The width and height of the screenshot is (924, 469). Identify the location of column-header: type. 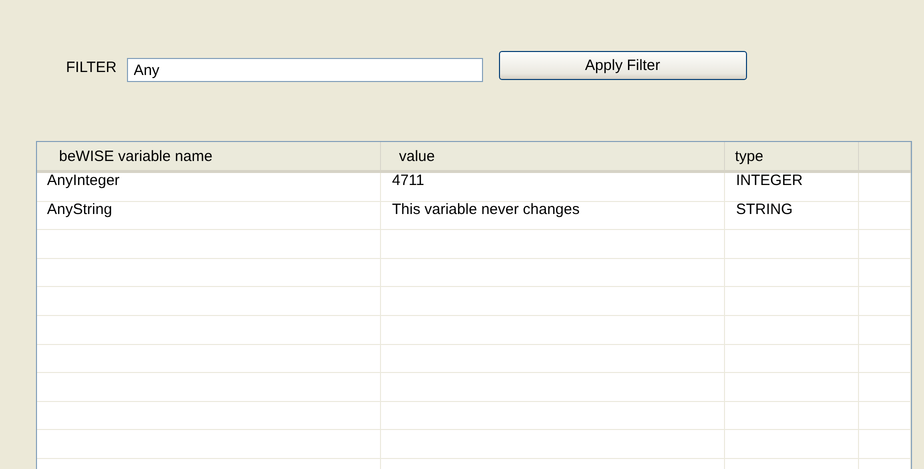
(792, 156).